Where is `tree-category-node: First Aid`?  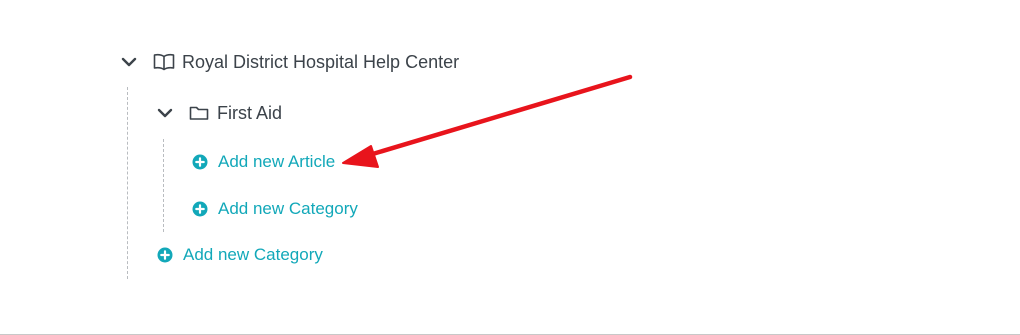 tree-category-node: First Aid is located at coordinates (219, 113).